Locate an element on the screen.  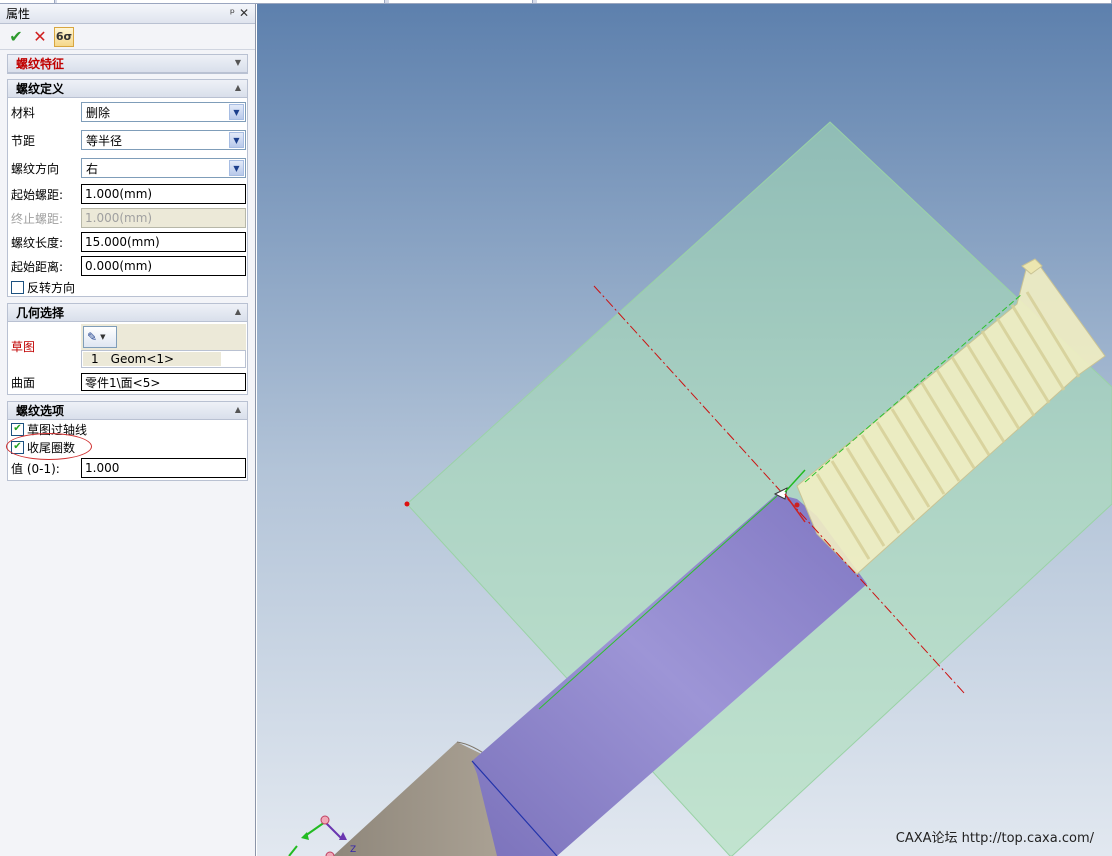
row-material: 材料 删除 ▼ is located at coordinates (127, 112).